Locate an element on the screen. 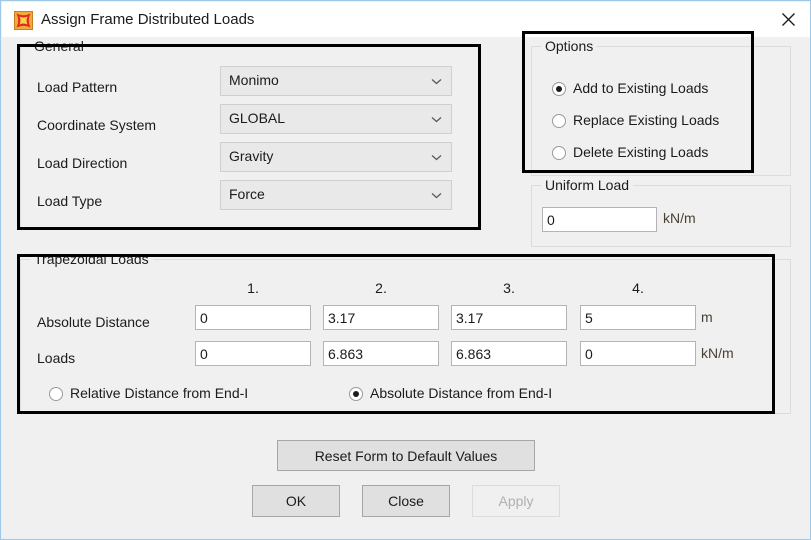 The image size is (811, 540). coordinate-system-value: GLOBAL is located at coordinates (257, 118).